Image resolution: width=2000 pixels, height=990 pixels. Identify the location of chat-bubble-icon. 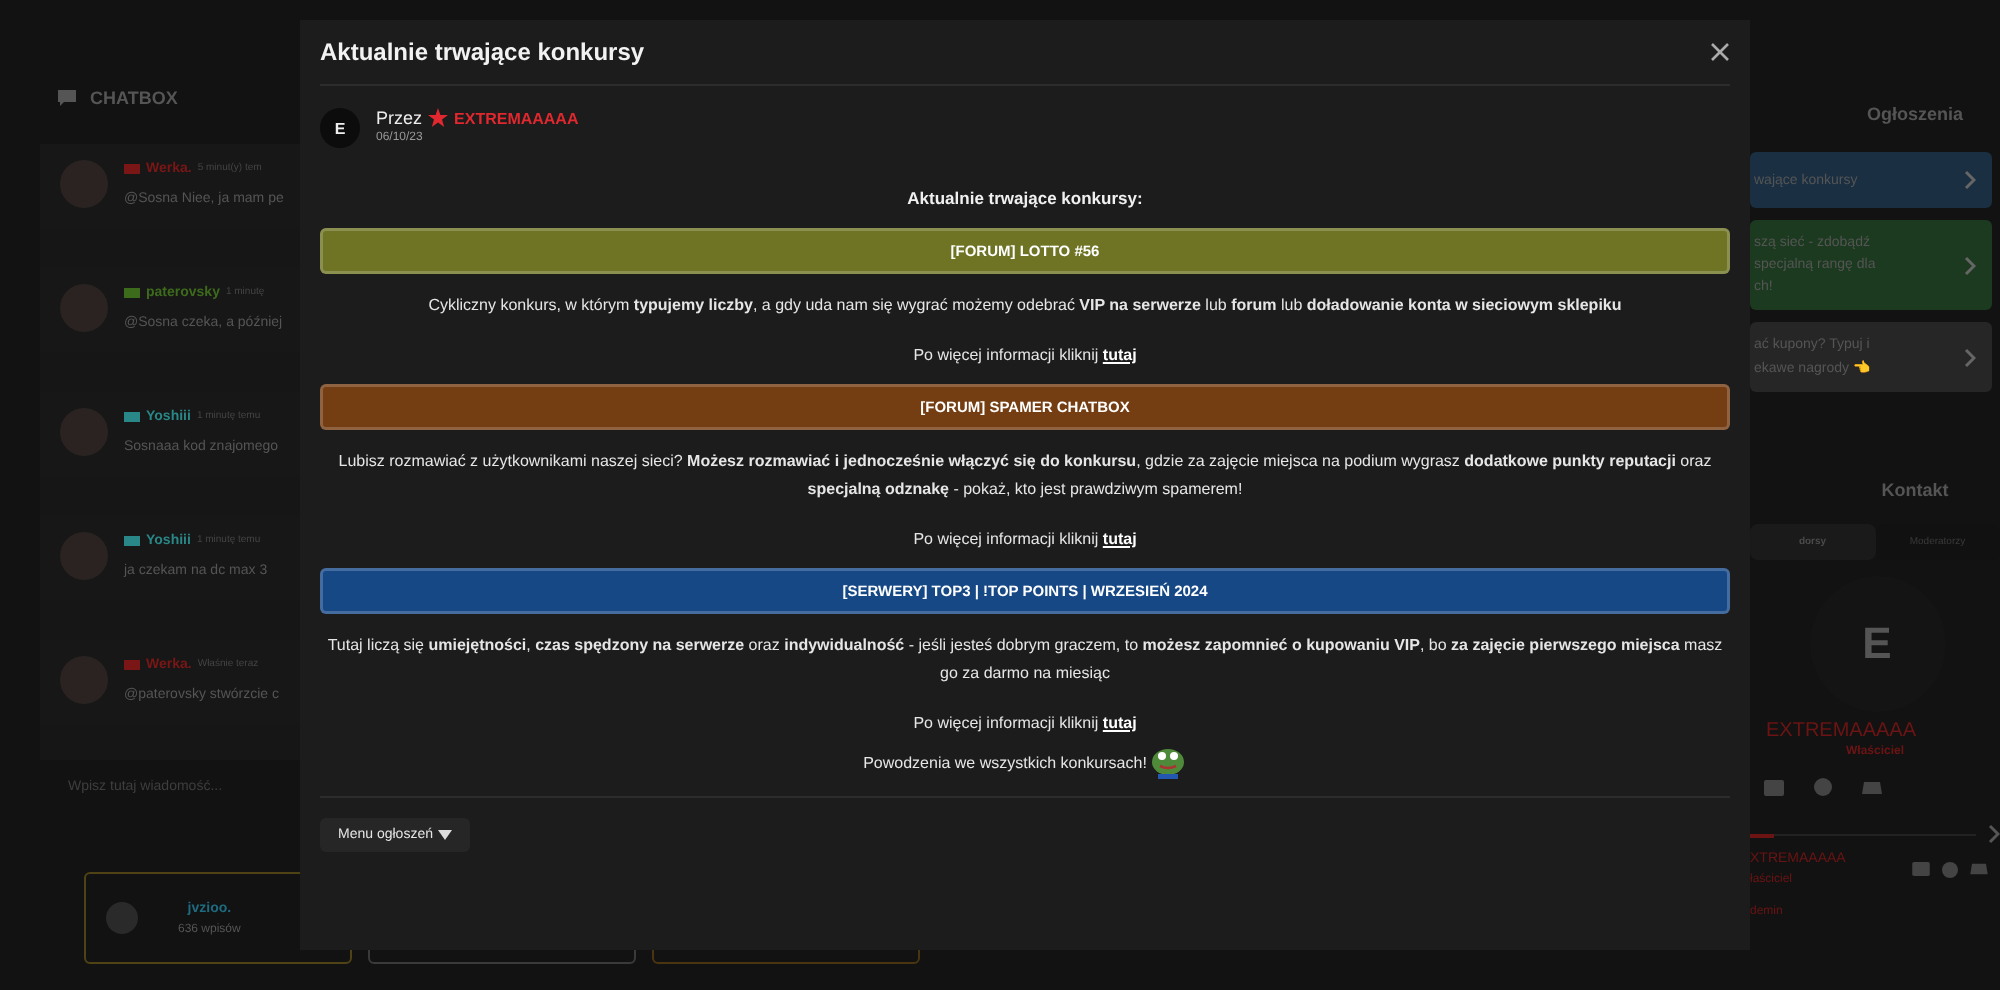
(67, 98).